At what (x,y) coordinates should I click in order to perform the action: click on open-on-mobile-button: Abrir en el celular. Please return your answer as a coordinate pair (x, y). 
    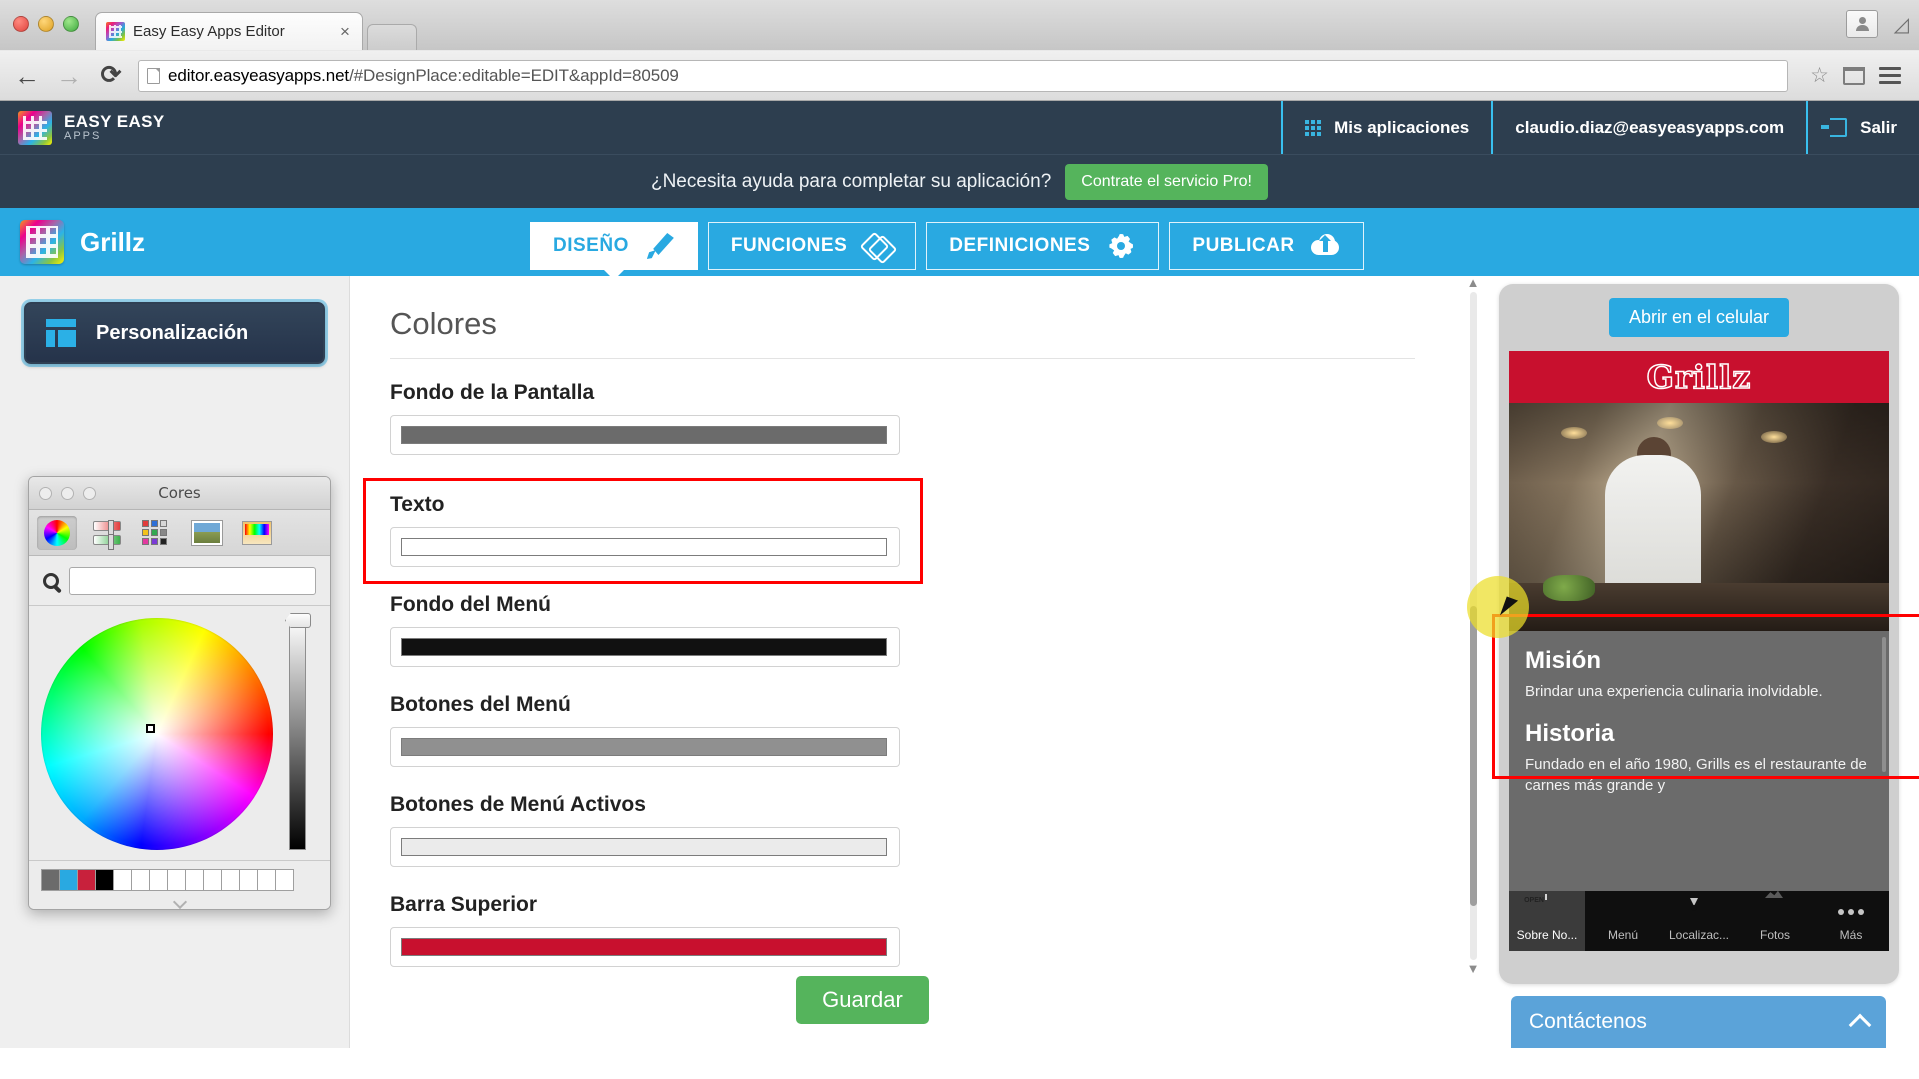
    Looking at the image, I should click on (1699, 317).